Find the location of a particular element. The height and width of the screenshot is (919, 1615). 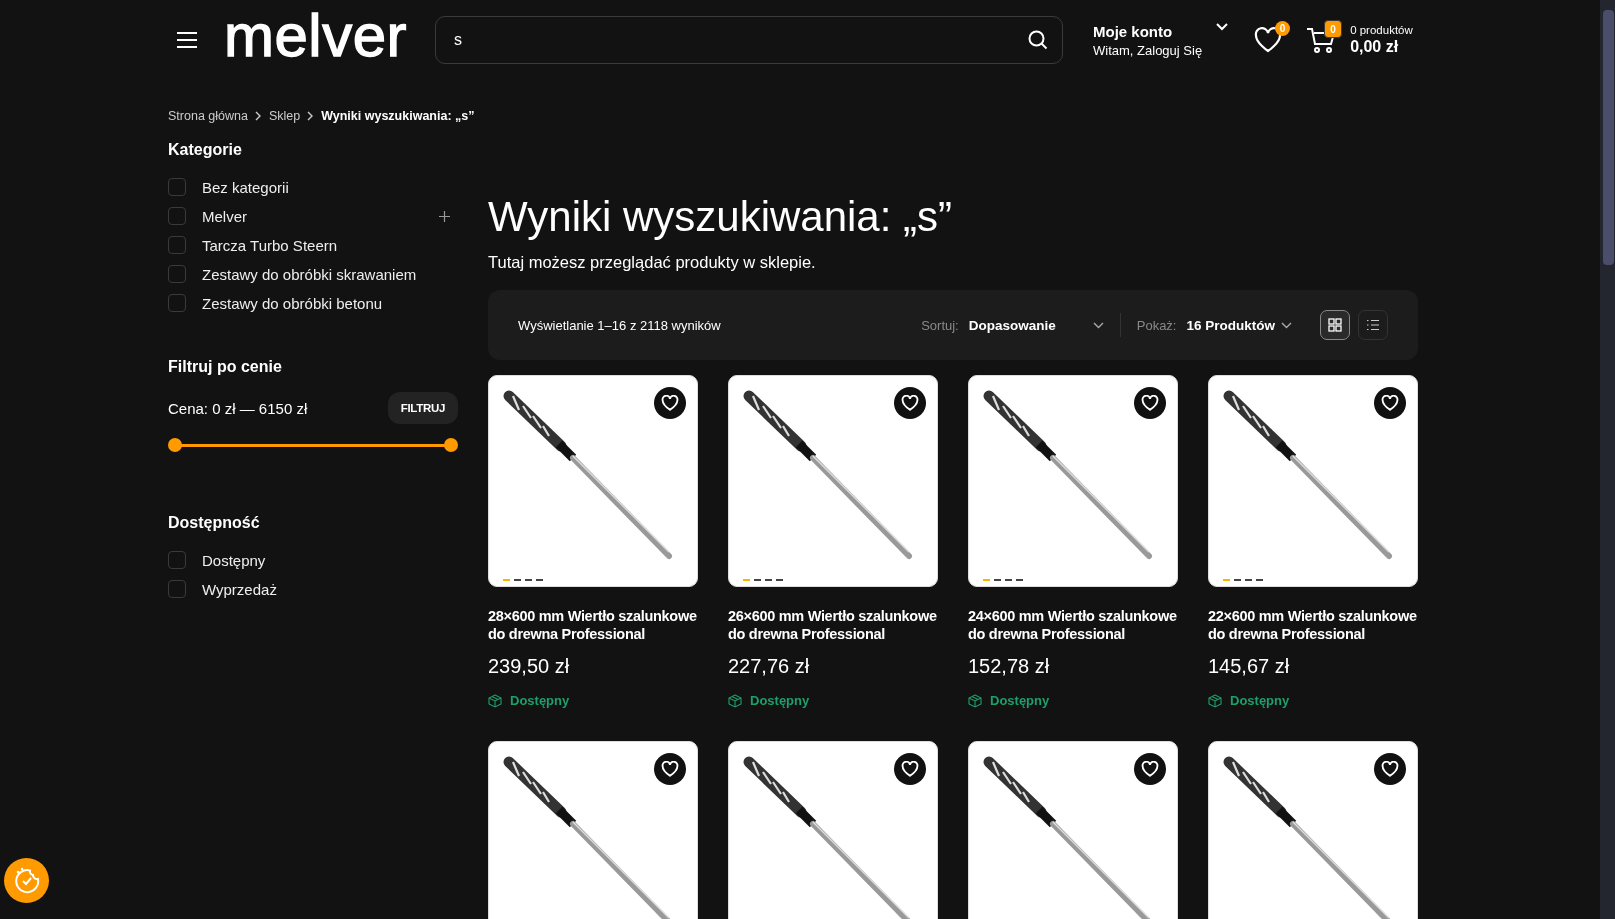

show-label: Pokaż: is located at coordinates (1156, 325).